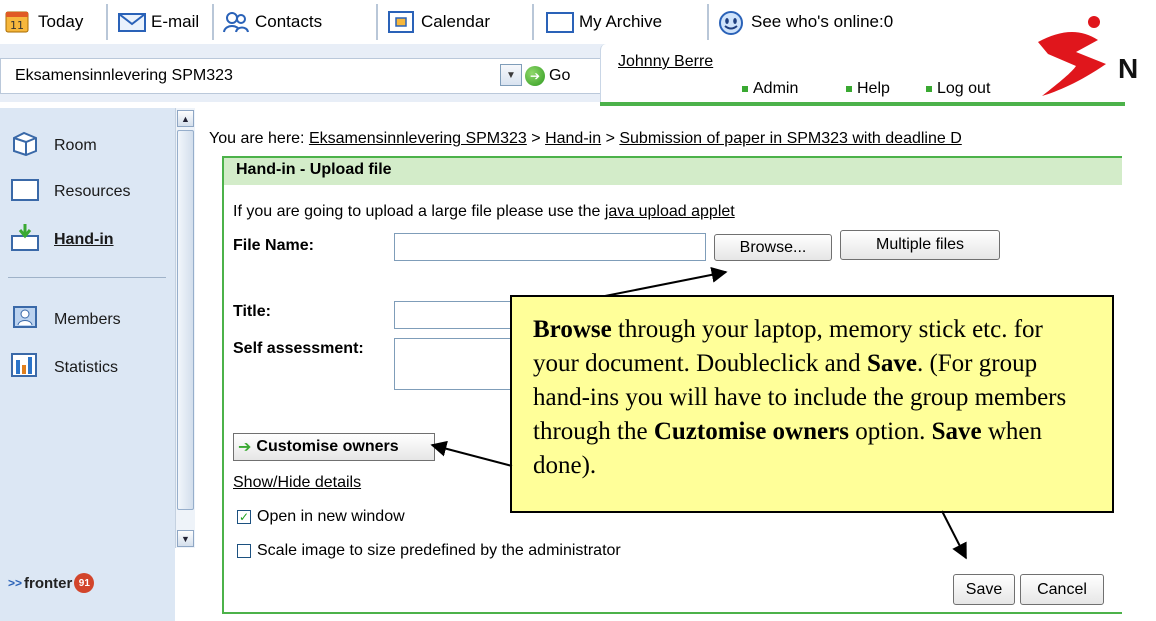 Image resolution: width=1156 pixels, height=621 pixels. I want to click on file-name-input, so click(550, 247).